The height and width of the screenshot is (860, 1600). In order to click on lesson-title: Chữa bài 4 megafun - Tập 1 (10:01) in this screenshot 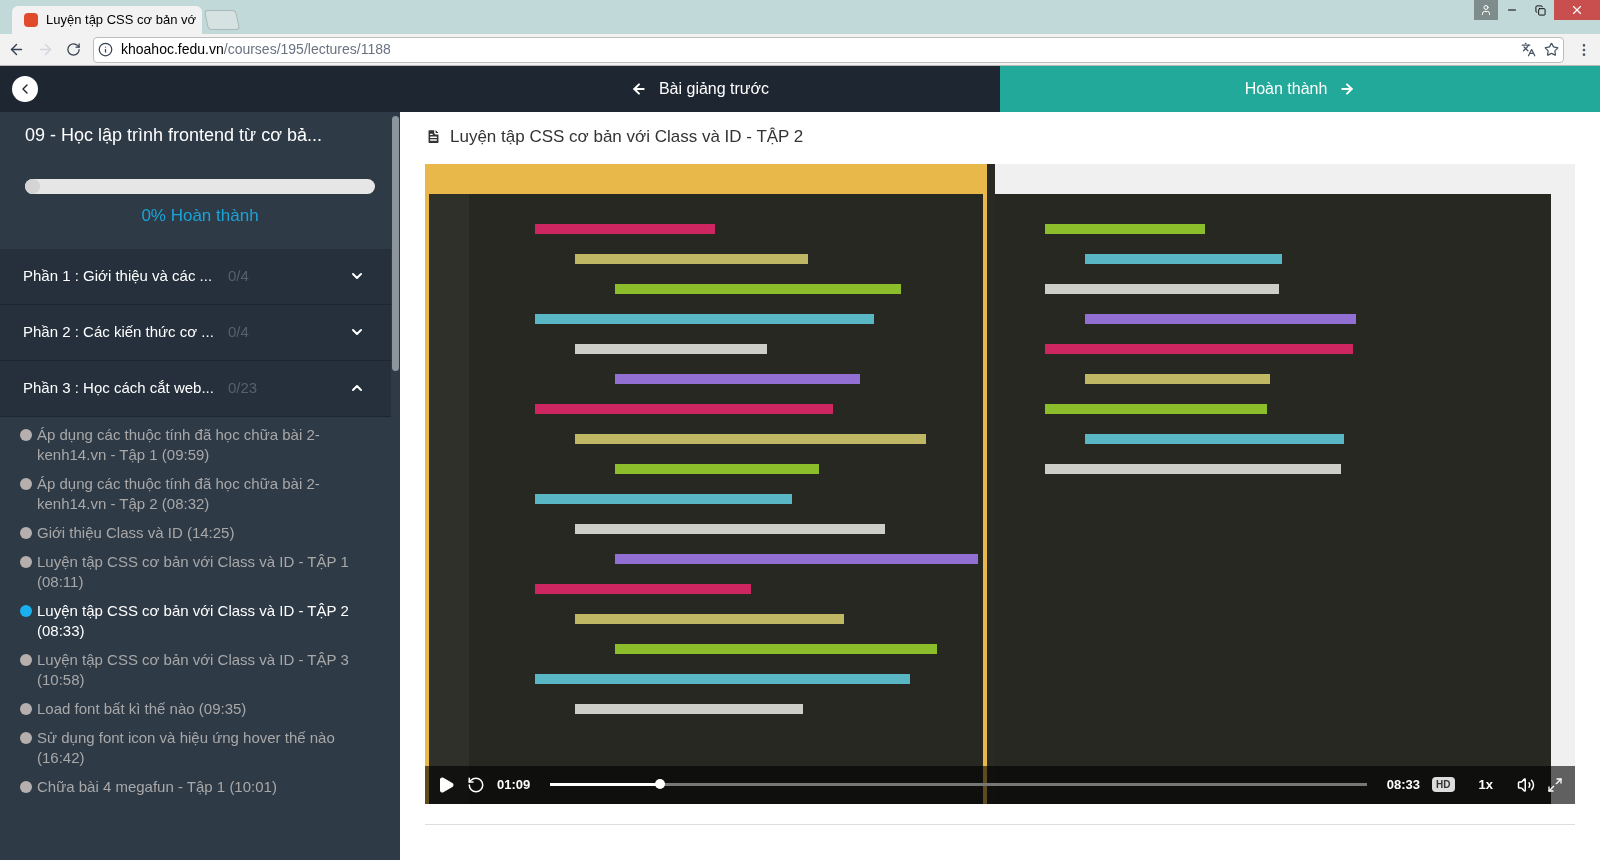, I will do `click(157, 786)`.